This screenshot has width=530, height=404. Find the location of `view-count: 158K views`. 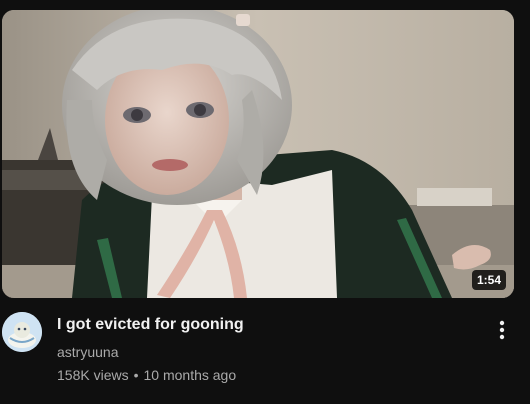

view-count: 158K views is located at coordinates (93, 375).